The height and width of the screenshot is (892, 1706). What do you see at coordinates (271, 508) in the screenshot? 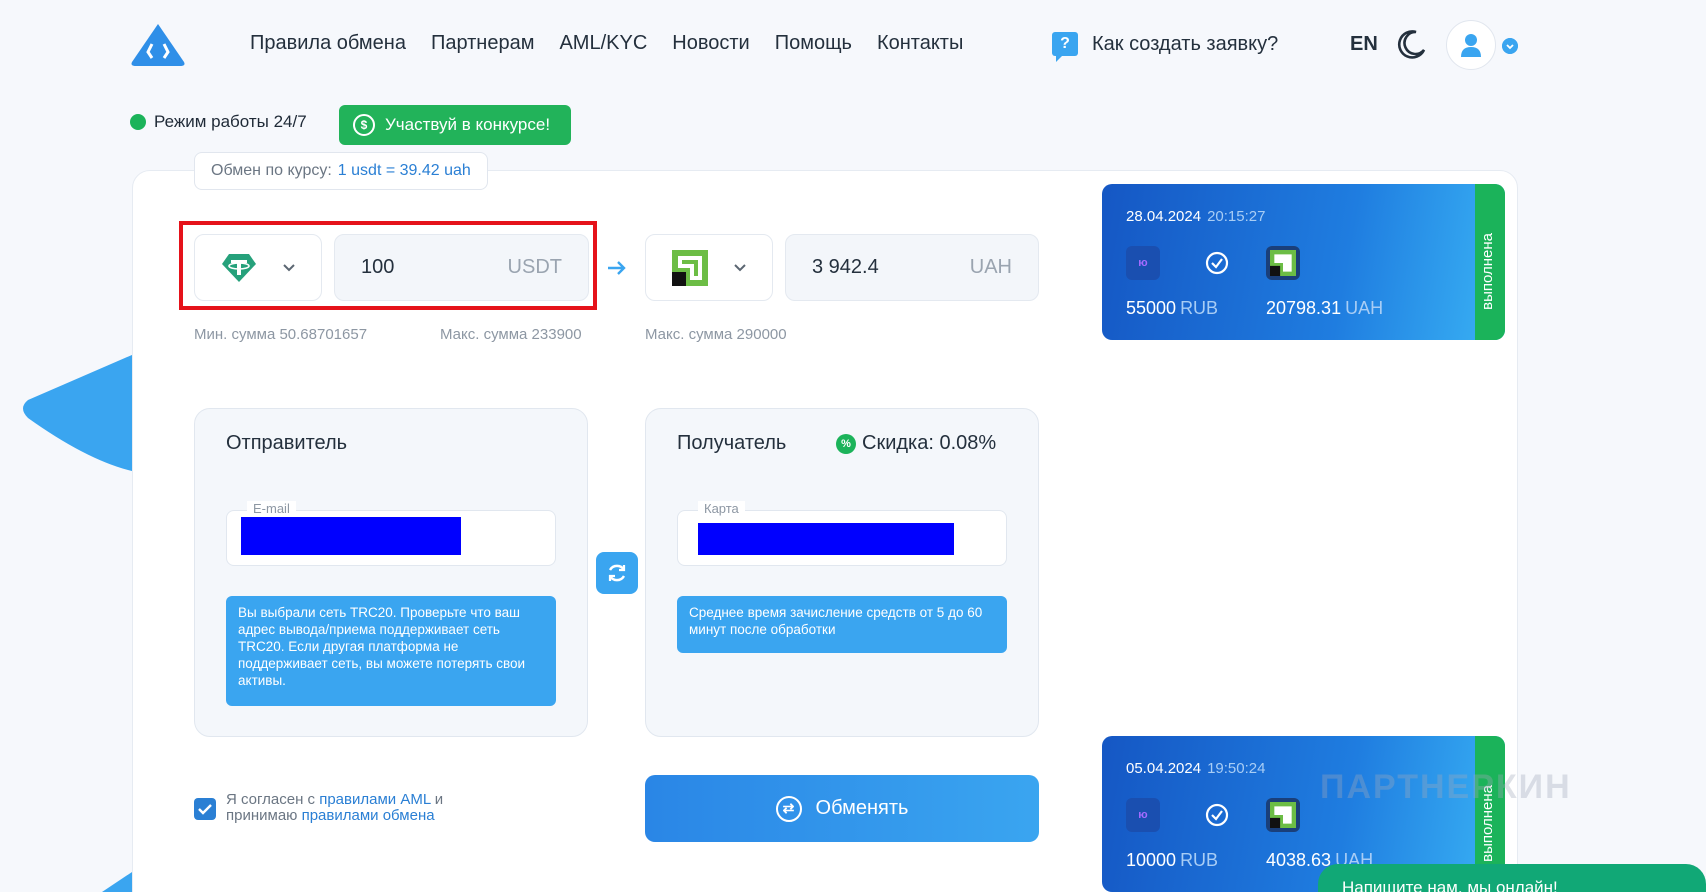
I see `email-label: E-mail` at bounding box center [271, 508].